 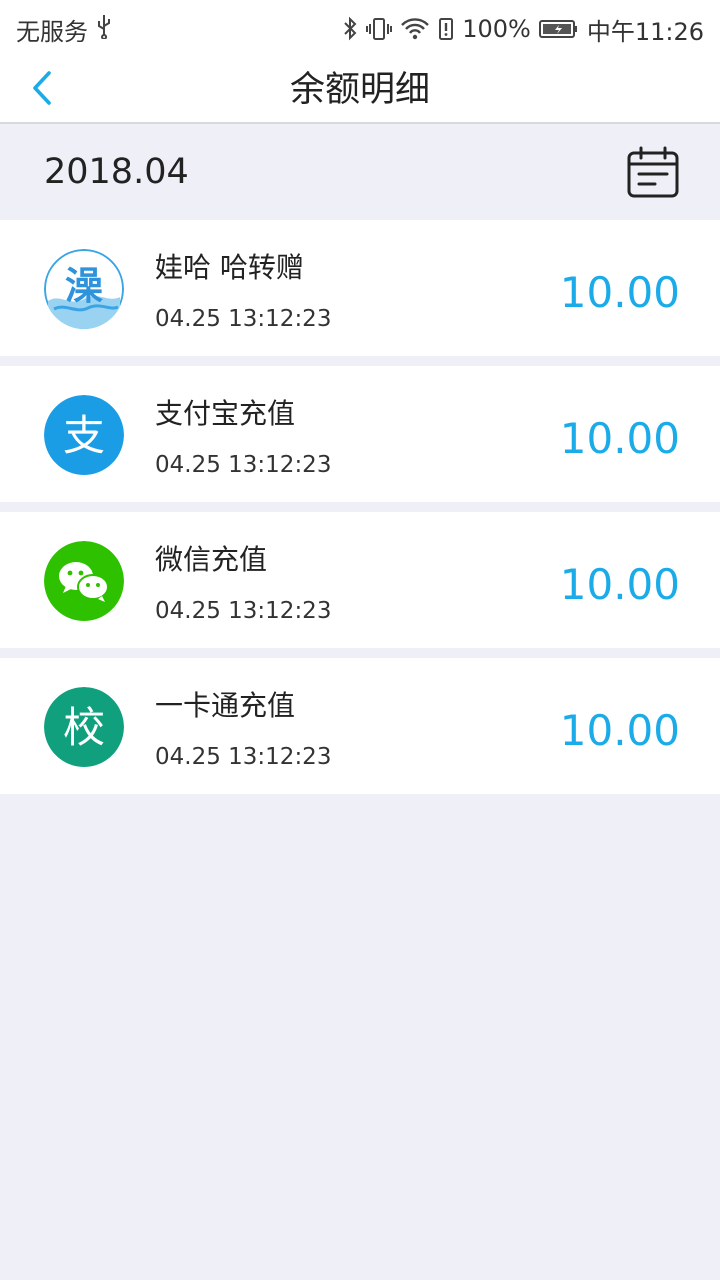 What do you see at coordinates (360, 29) in the screenshot?
I see `status-bar: 无服务 100% 中午11:26` at bounding box center [360, 29].